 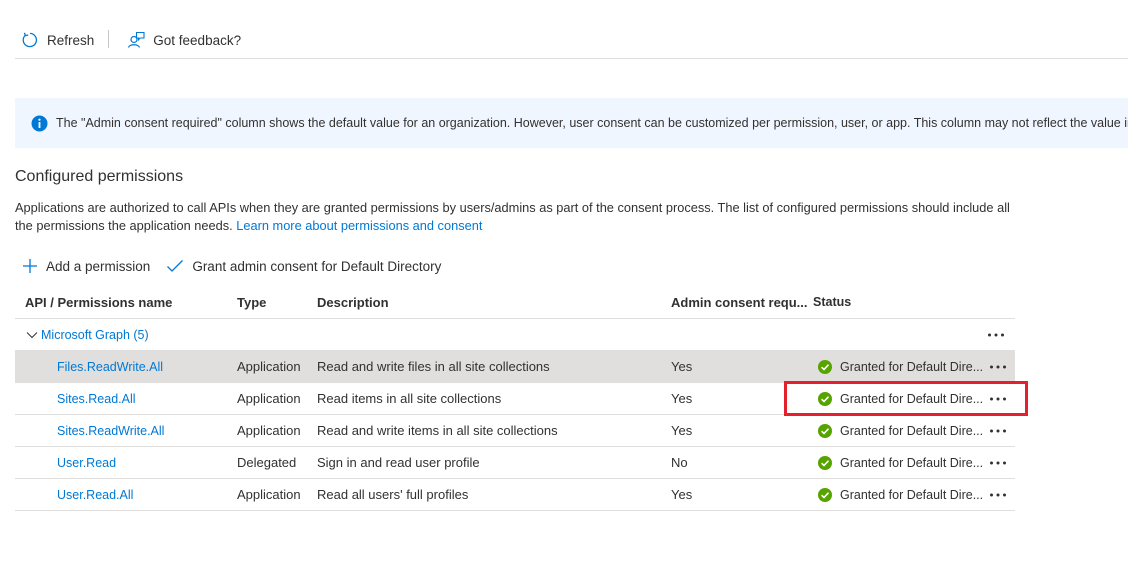 I want to click on group-toggle-microsoft-graph: Microsoft Graph (5), so click(x=131, y=335).